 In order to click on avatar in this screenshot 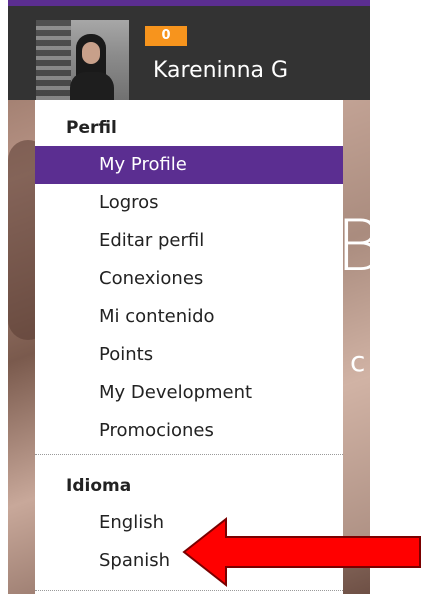, I will do `click(82, 63)`.